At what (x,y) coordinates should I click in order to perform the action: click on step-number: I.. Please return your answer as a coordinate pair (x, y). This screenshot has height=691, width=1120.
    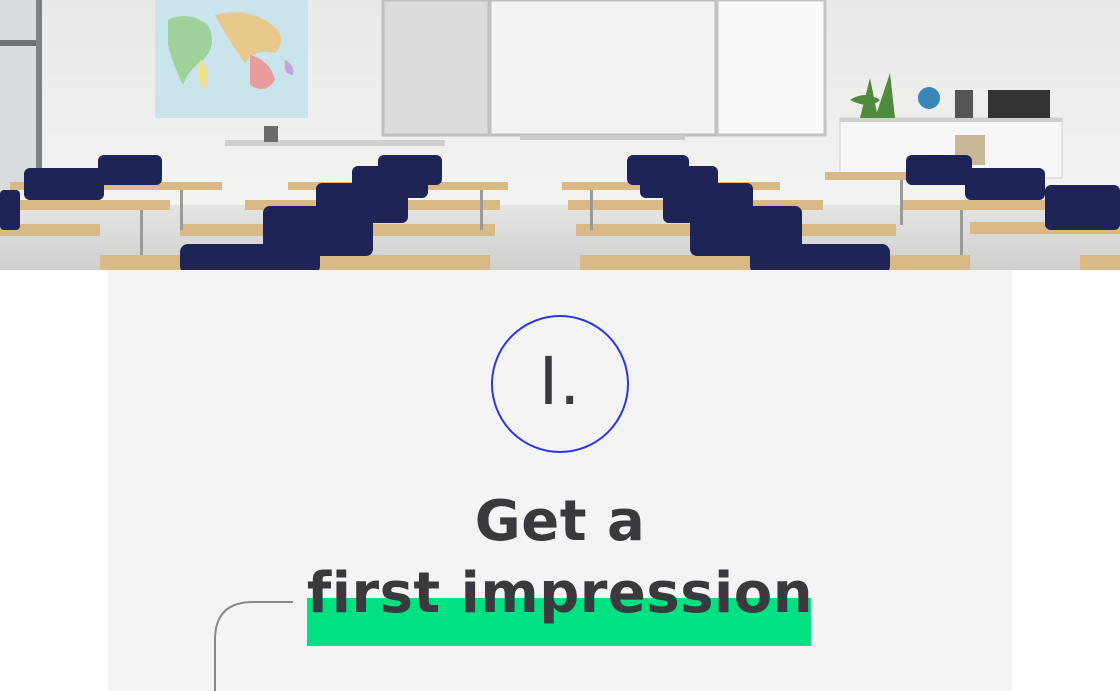
    Looking at the image, I should click on (560, 381).